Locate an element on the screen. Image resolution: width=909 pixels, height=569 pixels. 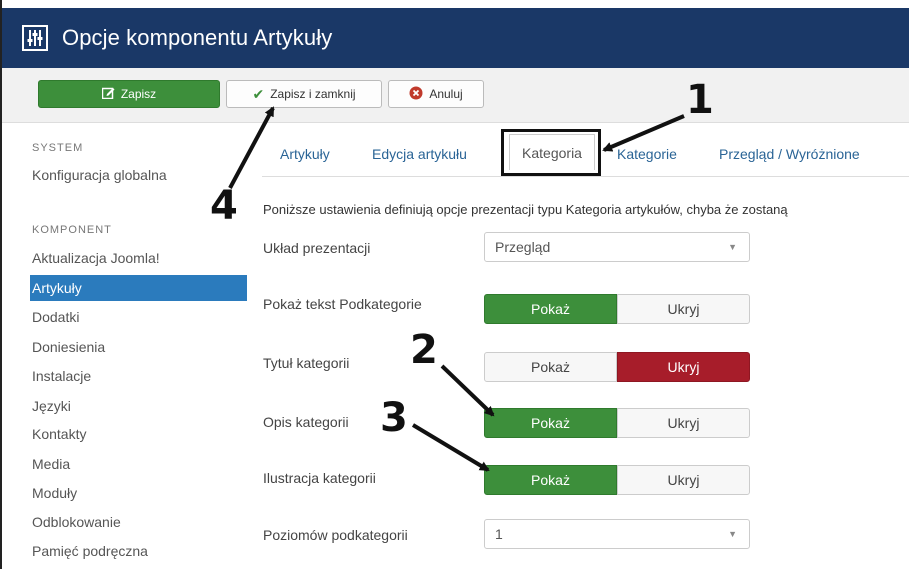
title-bar: Opcje komponentu Artykuły is located at coordinates (455, 38).